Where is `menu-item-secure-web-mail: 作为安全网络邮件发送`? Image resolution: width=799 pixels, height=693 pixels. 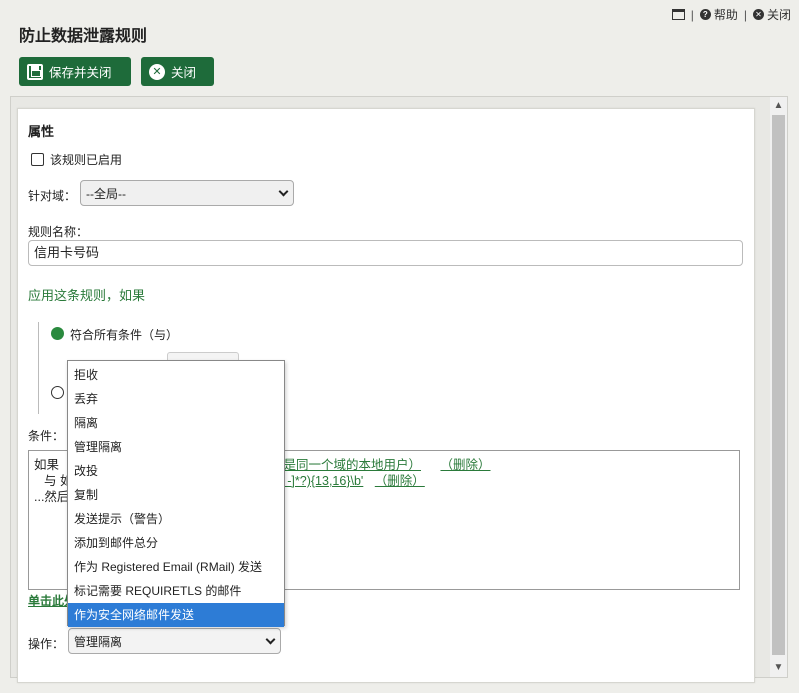
menu-item-secure-web-mail: 作为安全网络邮件发送 is located at coordinates (176, 615).